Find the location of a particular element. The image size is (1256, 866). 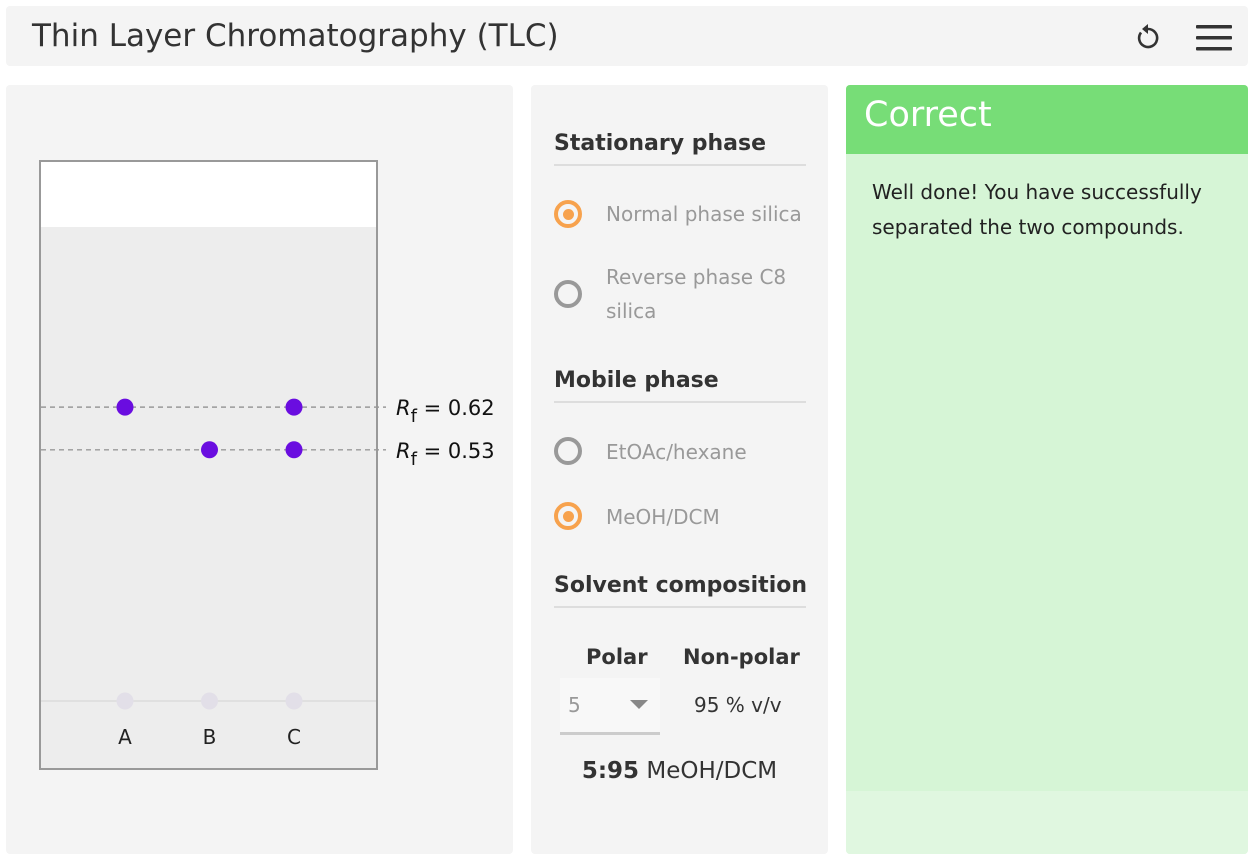

radio-meoh-dcm: MeOH/DCM is located at coordinates (684, 517).